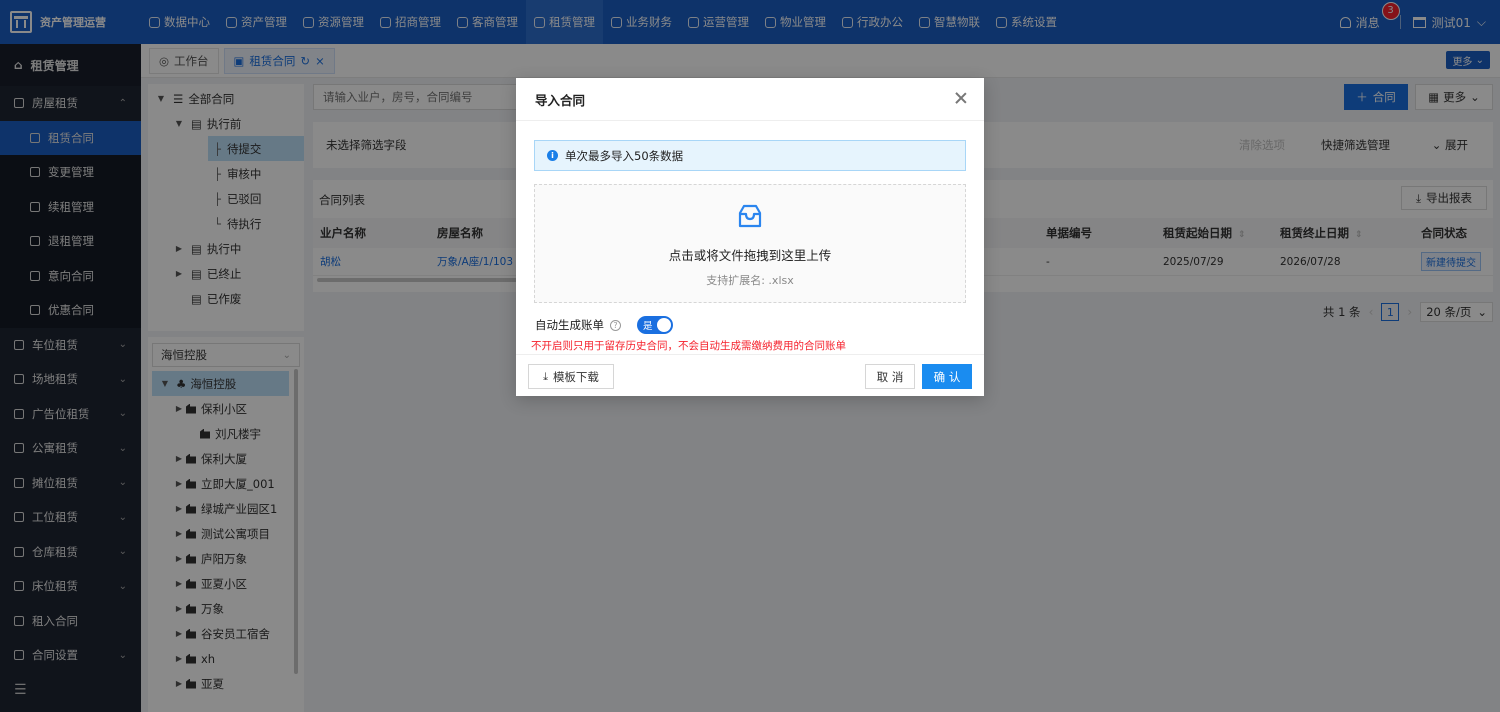  I want to click on download-icon: ⤓, so click(545, 376).